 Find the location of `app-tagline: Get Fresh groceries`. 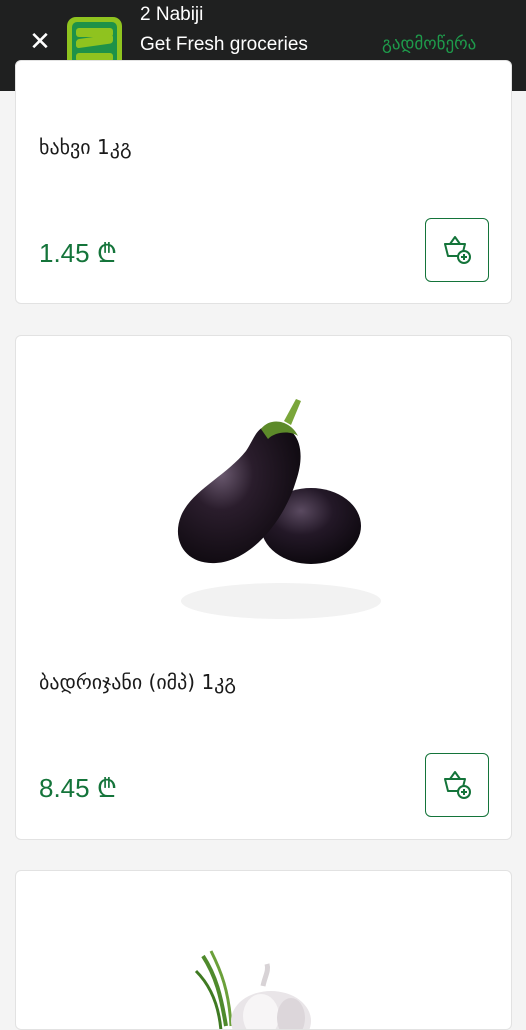

app-tagline: Get Fresh groceries is located at coordinates (224, 44).